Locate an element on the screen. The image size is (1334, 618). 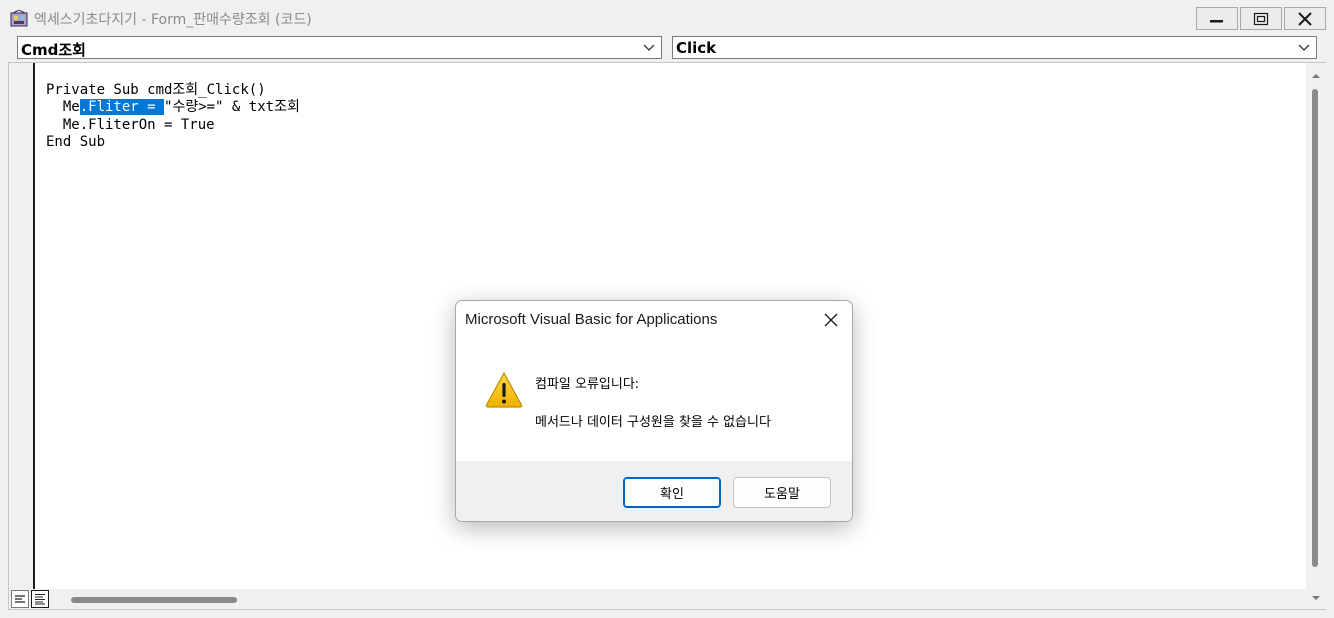
vertical-scrollbar is located at coordinates (1316, 336).